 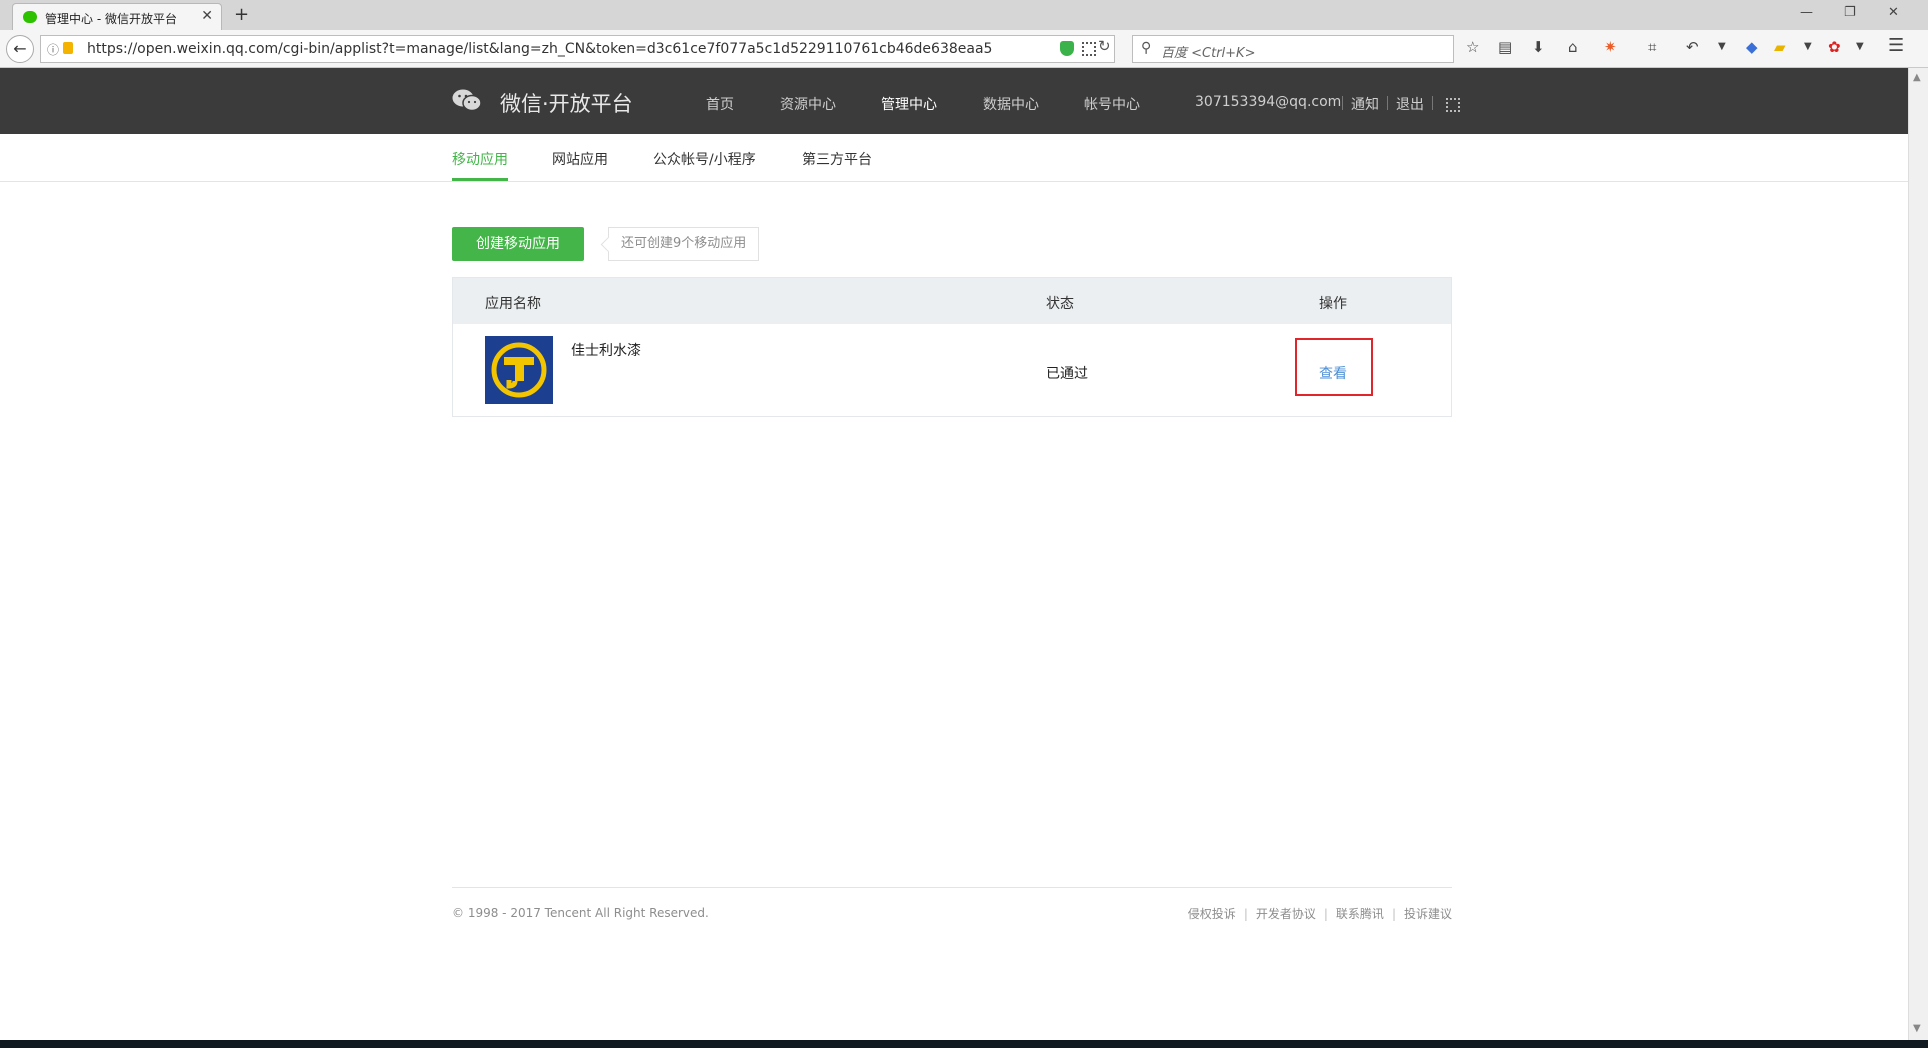 What do you see at coordinates (1780, 47) in the screenshot?
I see `extension-folder-icon: ▰` at bounding box center [1780, 47].